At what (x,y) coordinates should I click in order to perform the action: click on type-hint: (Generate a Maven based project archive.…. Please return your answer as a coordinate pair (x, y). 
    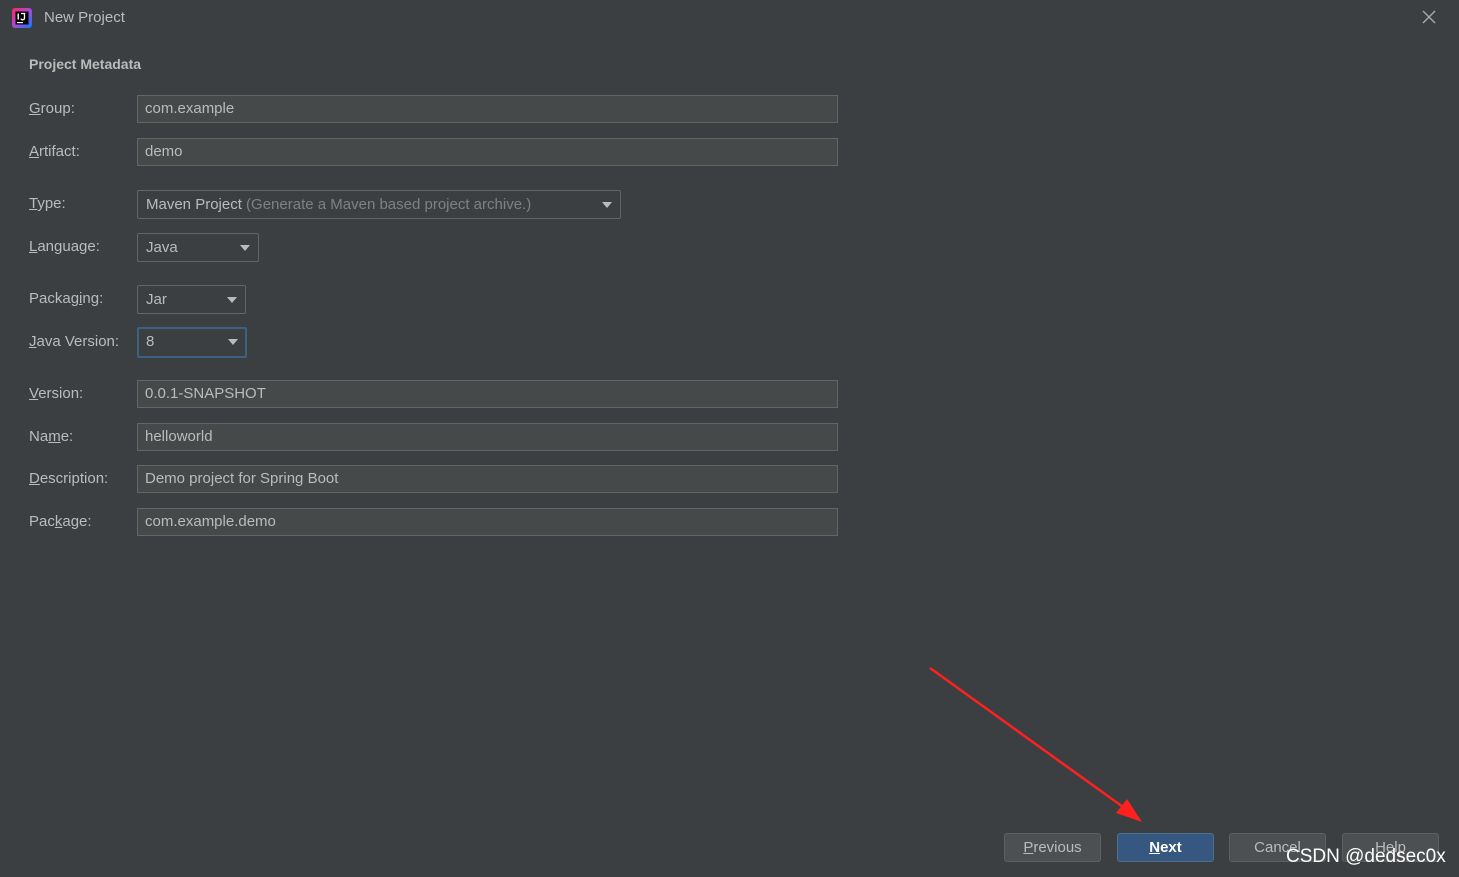
    Looking at the image, I should click on (389, 204).